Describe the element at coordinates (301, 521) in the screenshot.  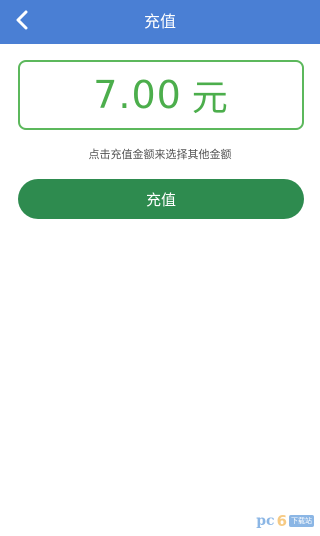
I see `watermark-badge: 下载站` at that location.